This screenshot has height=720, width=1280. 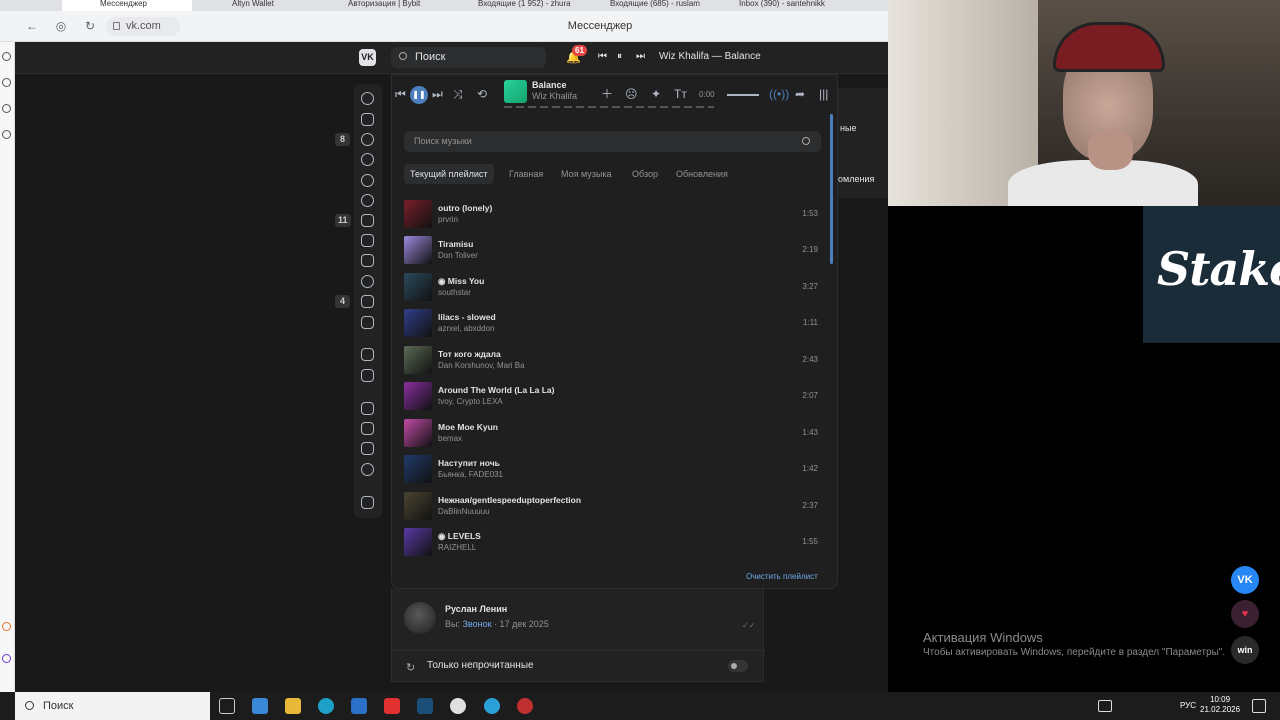 What do you see at coordinates (492, 706) in the screenshot?
I see `telegram-icon` at bounding box center [492, 706].